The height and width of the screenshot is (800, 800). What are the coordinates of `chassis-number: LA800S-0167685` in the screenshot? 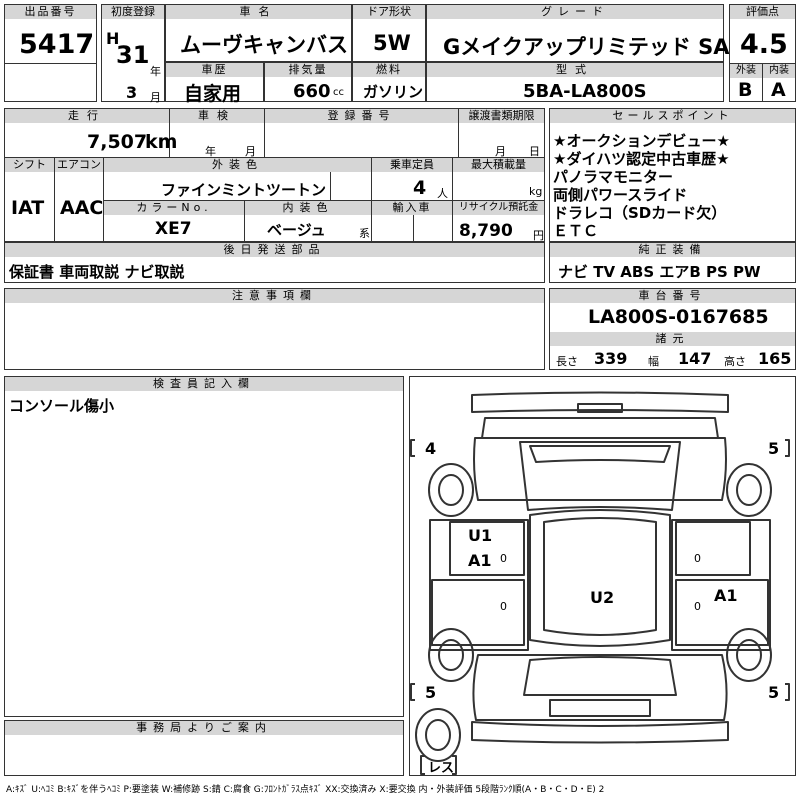 It's located at (678, 317).